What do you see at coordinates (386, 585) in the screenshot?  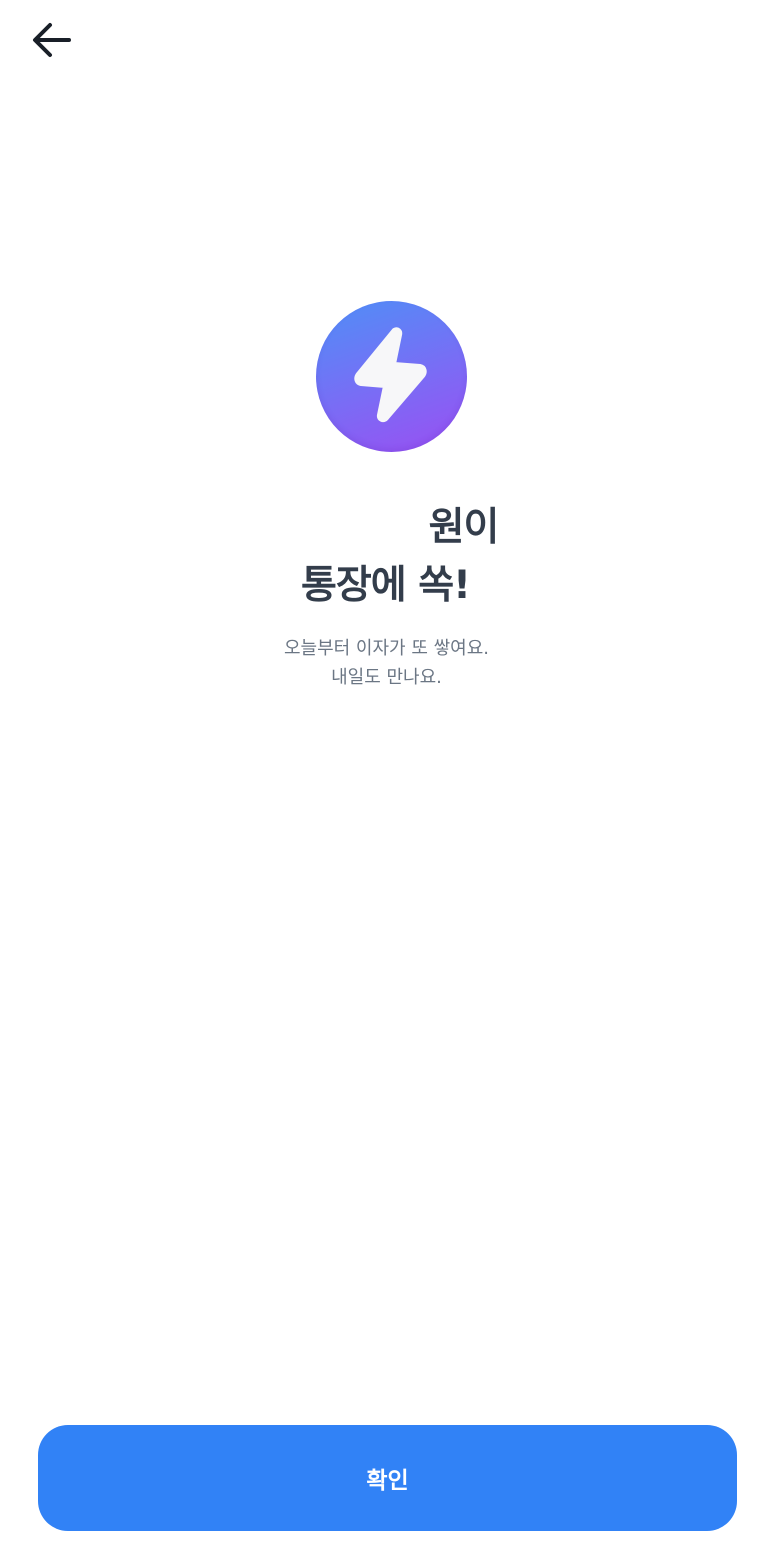 I see `headline-account-line: 통장에 쏙!` at bounding box center [386, 585].